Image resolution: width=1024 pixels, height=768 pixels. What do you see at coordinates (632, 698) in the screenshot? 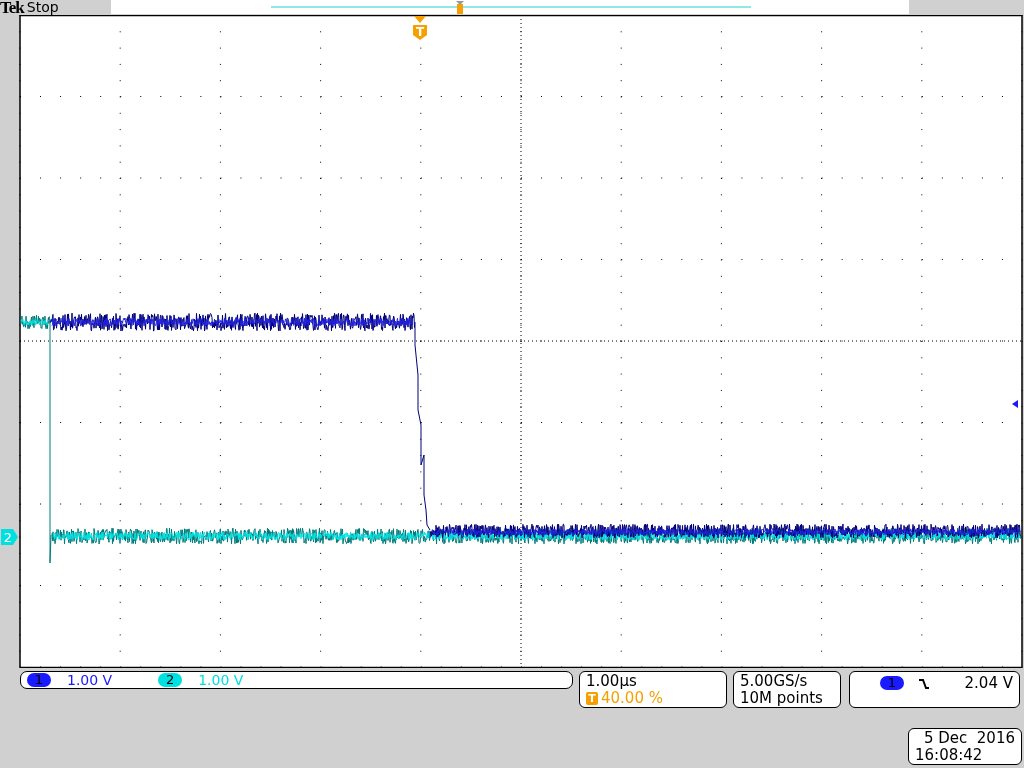
I see `trigger-position: 40.00 %` at bounding box center [632, 698].